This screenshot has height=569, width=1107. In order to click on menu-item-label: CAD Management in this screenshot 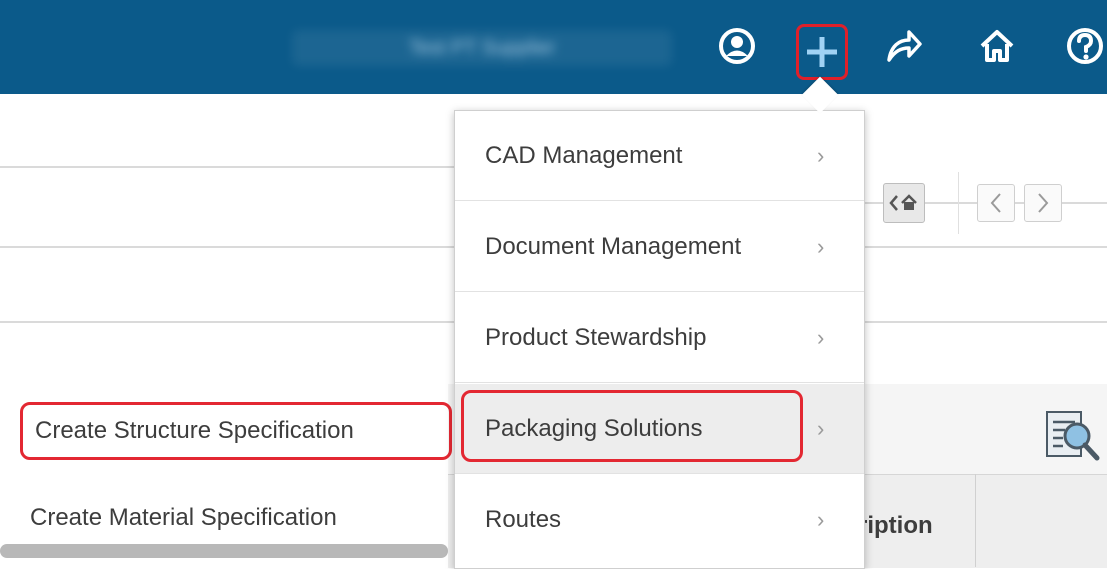, I will do `click(584, 155)`.